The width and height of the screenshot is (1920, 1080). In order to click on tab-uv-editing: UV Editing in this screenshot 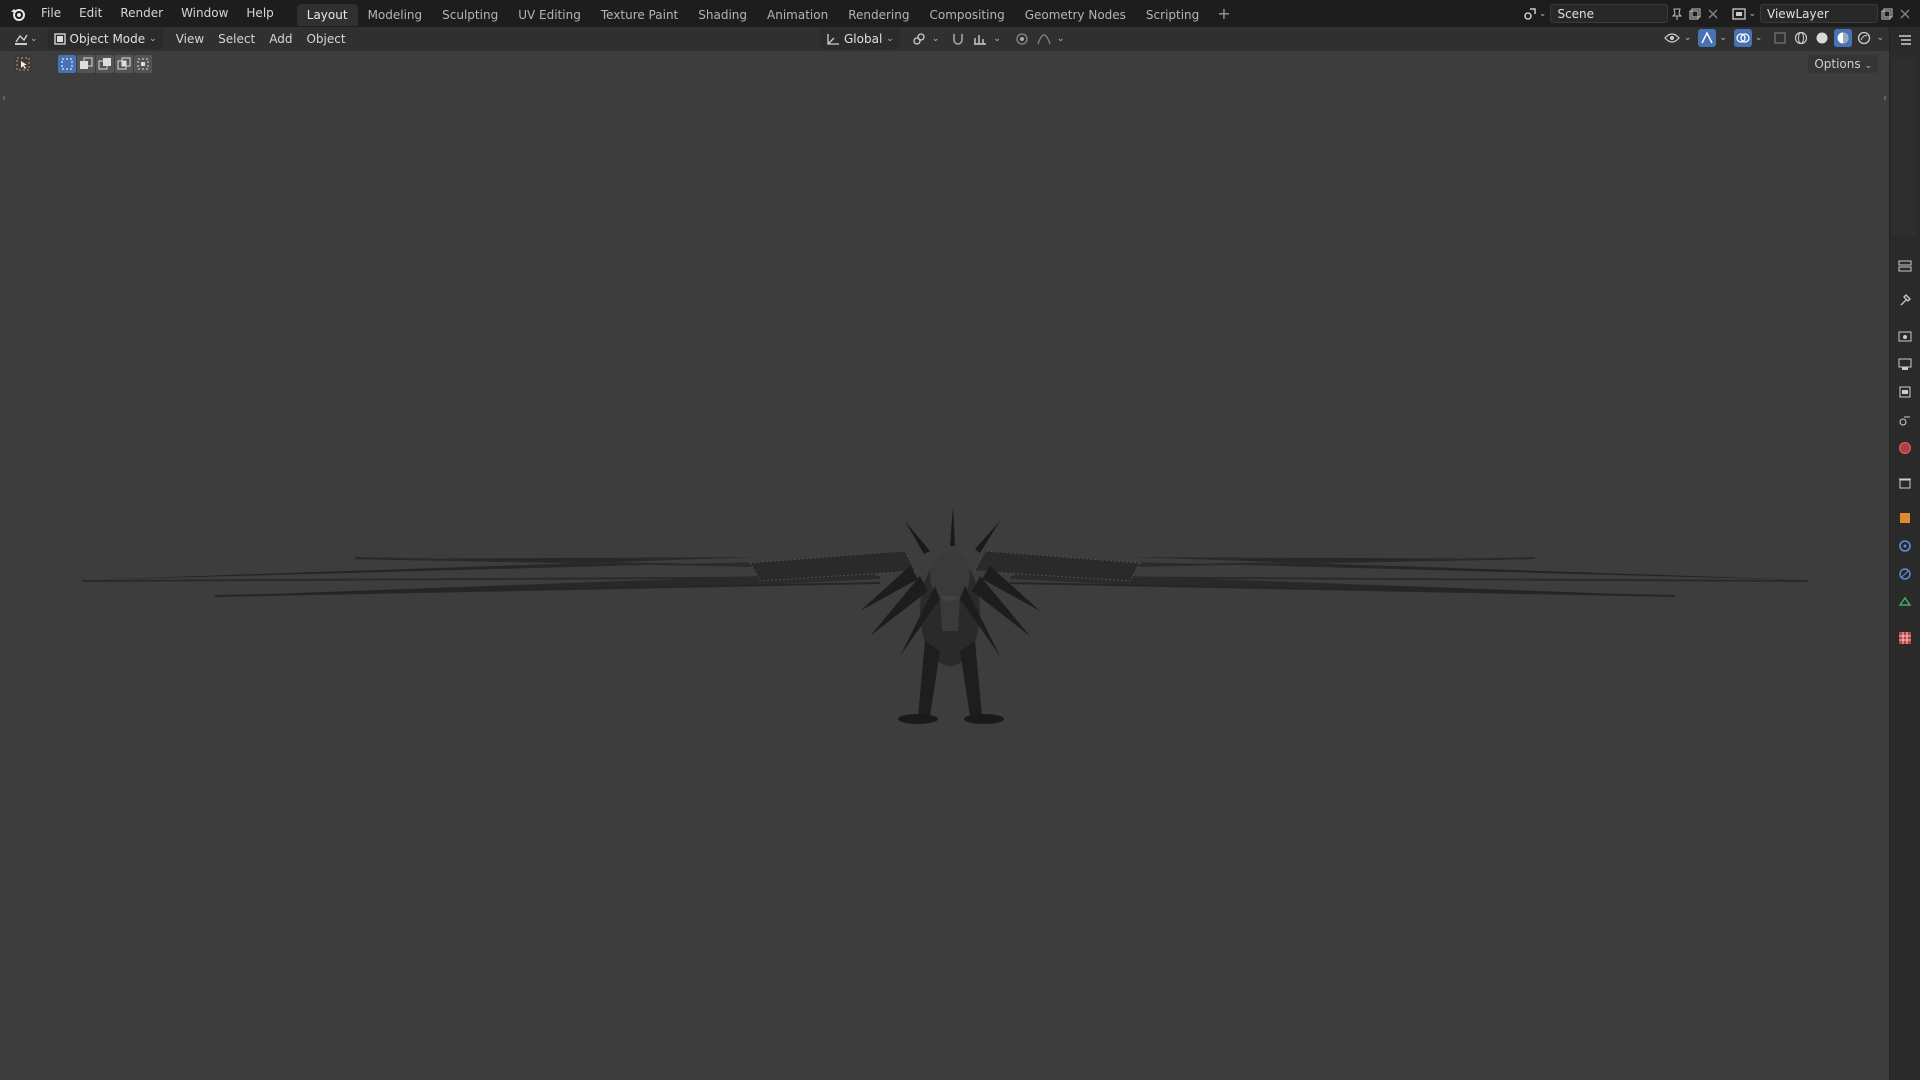, I will do `click(549, 15)`.